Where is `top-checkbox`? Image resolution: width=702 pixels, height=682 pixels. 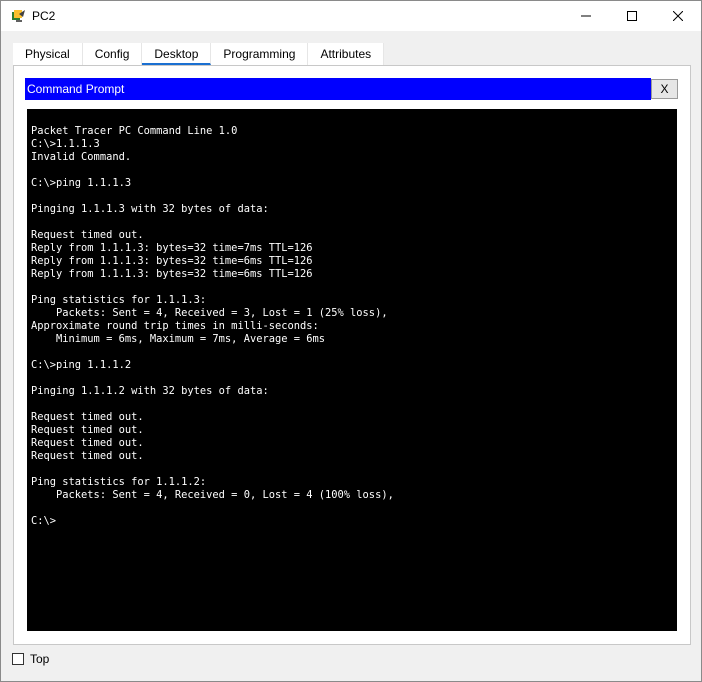 top-checkbox is located at coordinates (18, 659).